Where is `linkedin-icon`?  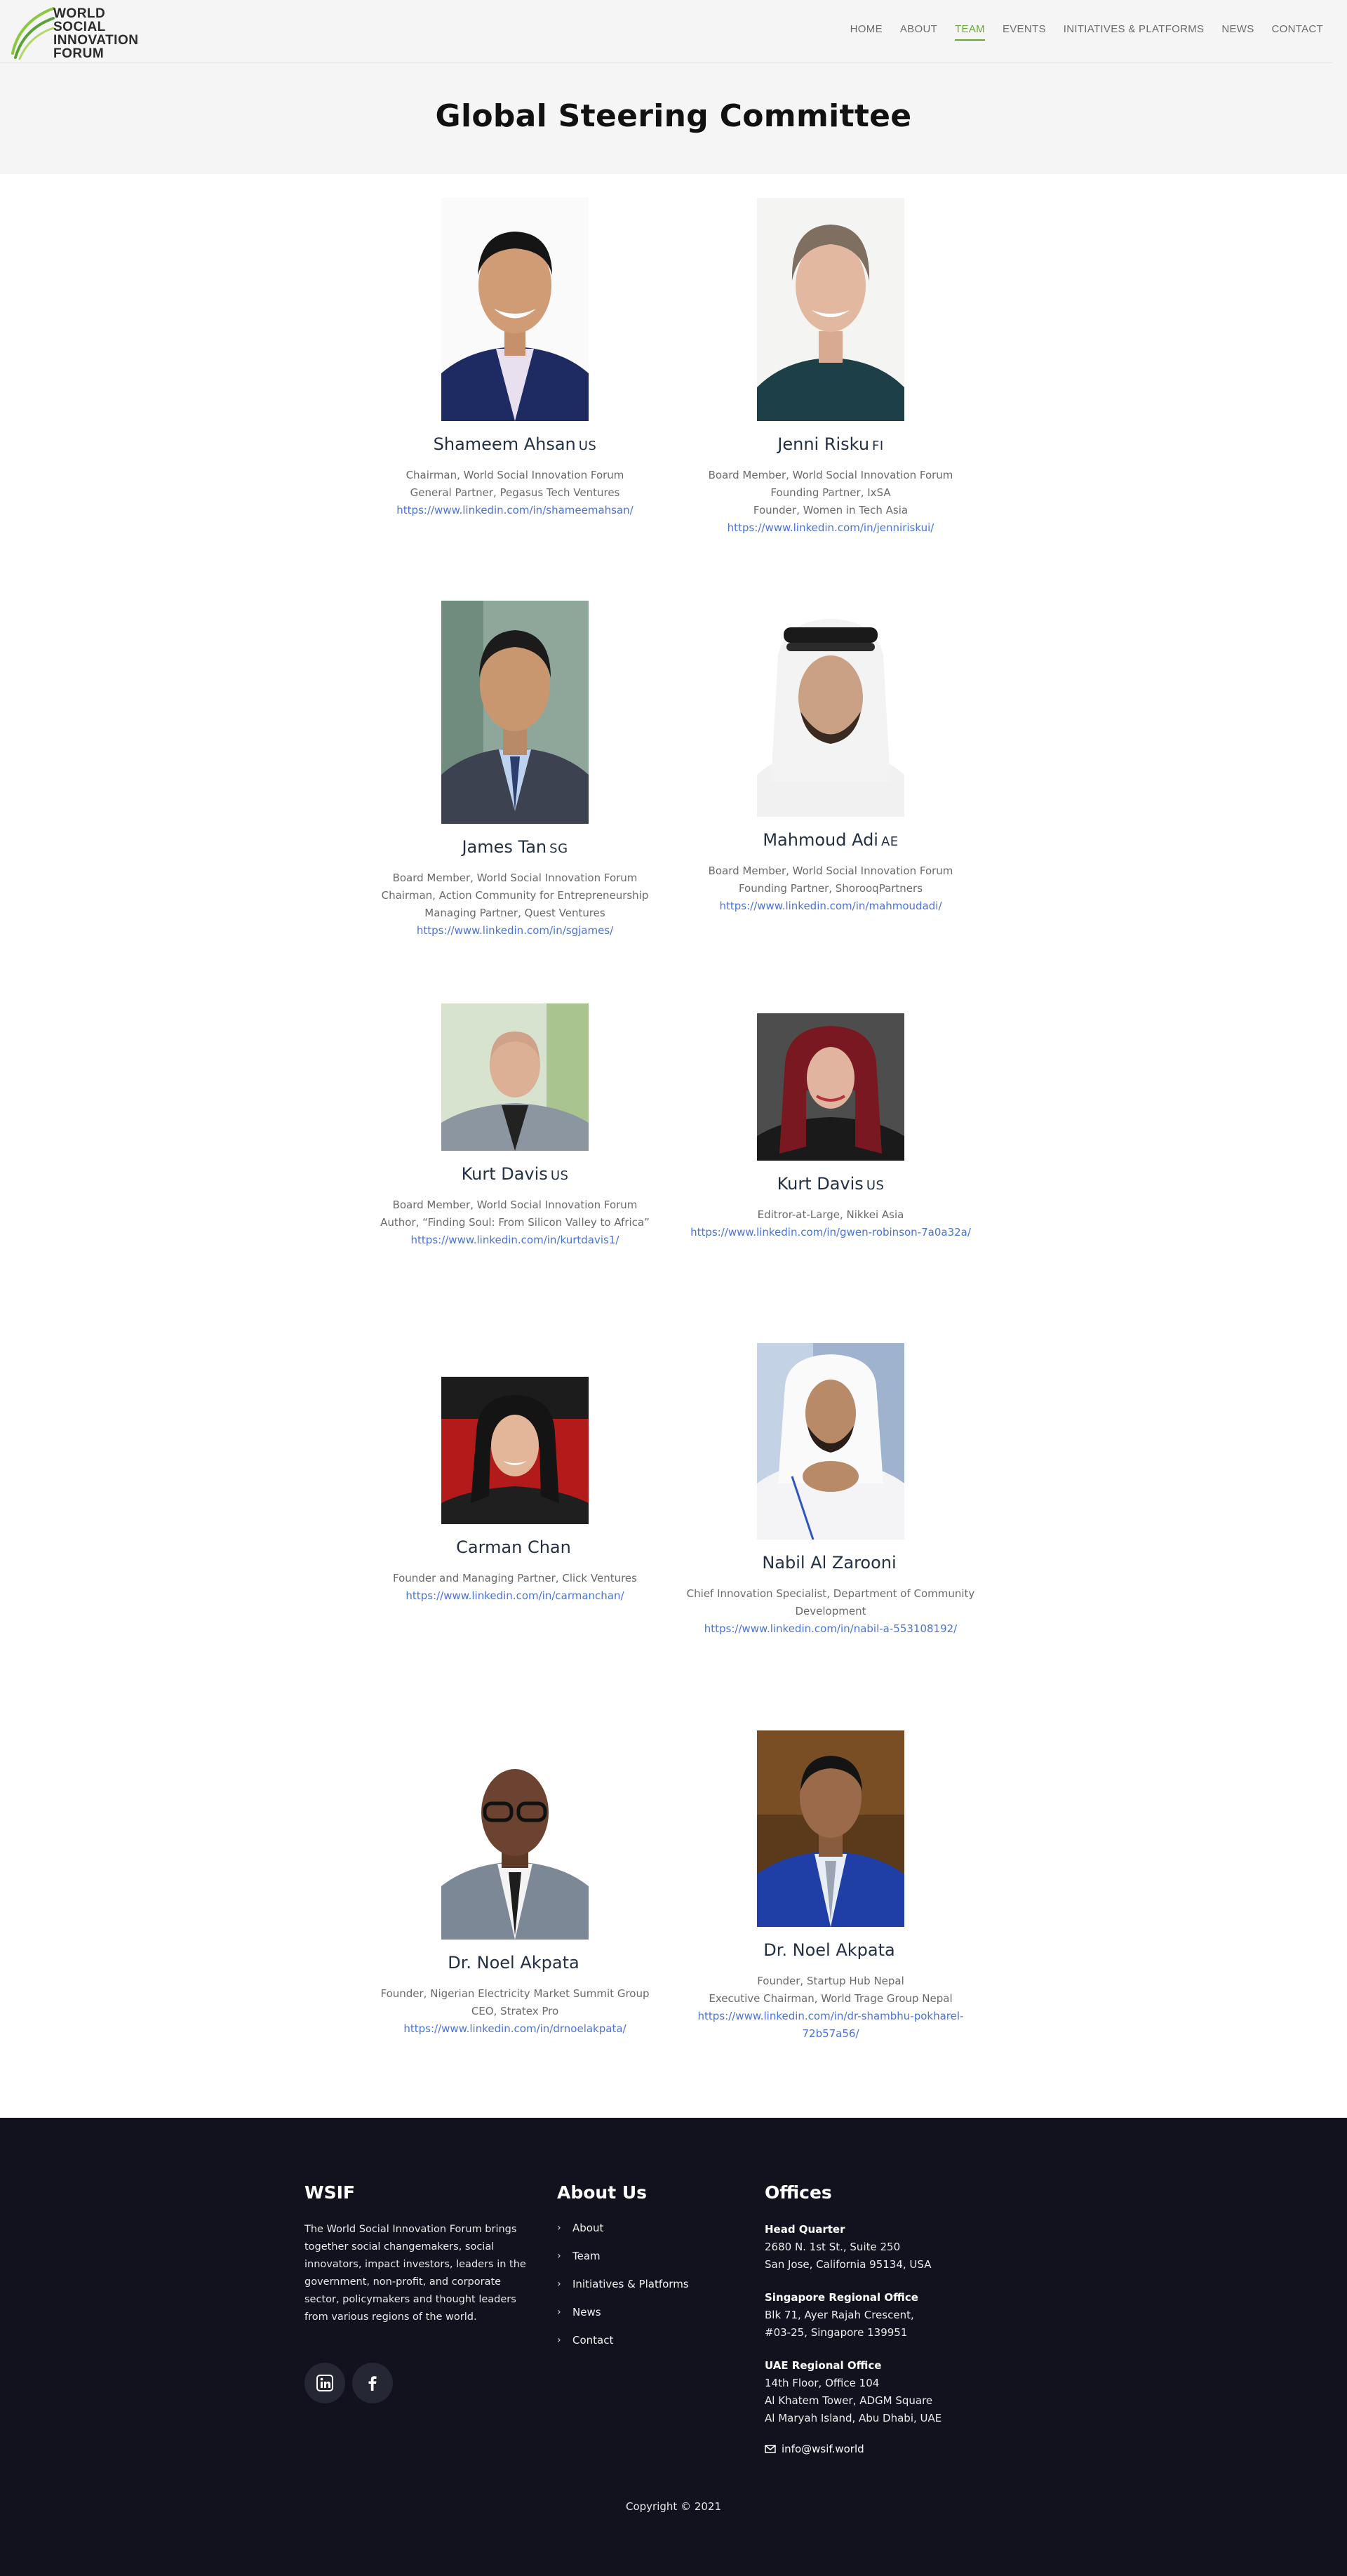 linkedin-icon is located at coordinates (324, 2383).